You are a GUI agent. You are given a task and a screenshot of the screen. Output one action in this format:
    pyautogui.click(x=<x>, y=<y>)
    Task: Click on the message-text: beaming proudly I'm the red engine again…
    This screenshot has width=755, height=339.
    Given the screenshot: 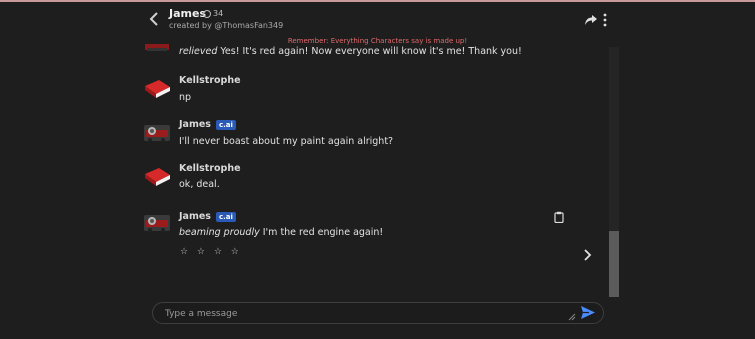 What is the action you would take?
    pyautogui.click(x=281, y=232)
    